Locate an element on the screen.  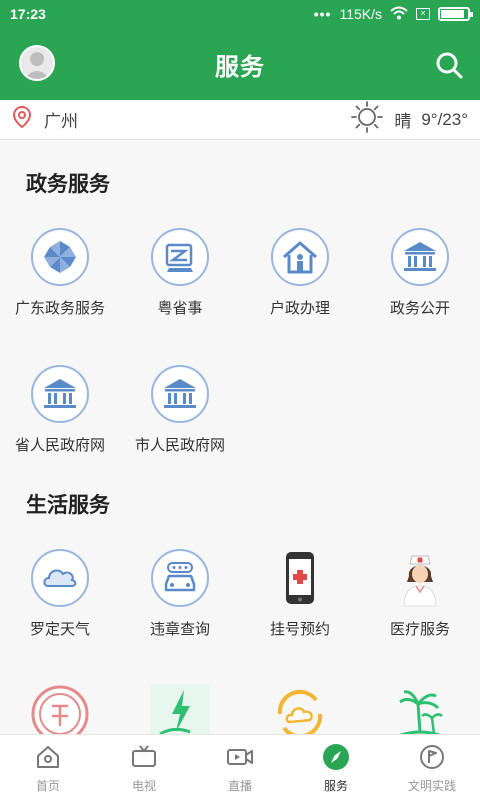
service-item-household-registration: 户政办理 is located at coordinates (300, 272).